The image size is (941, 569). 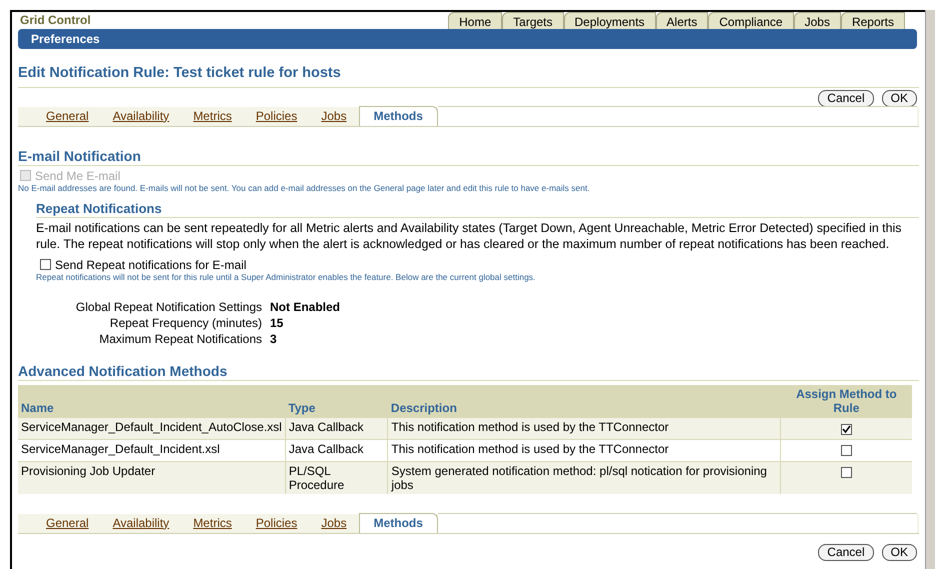 I want to click on nav-tab: Reports, so click(x=872, y=20).